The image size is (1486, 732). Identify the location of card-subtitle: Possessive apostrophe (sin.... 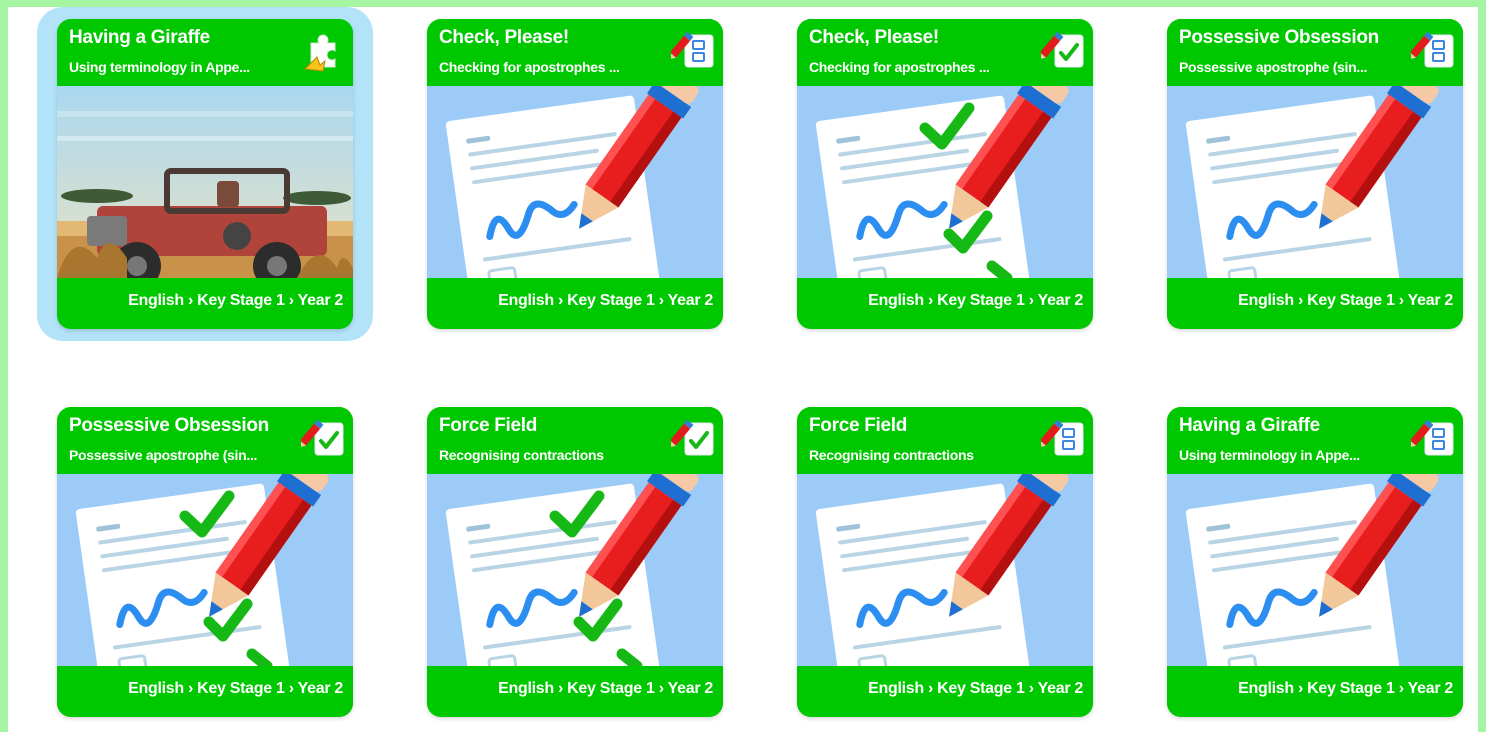
(1273, 67).